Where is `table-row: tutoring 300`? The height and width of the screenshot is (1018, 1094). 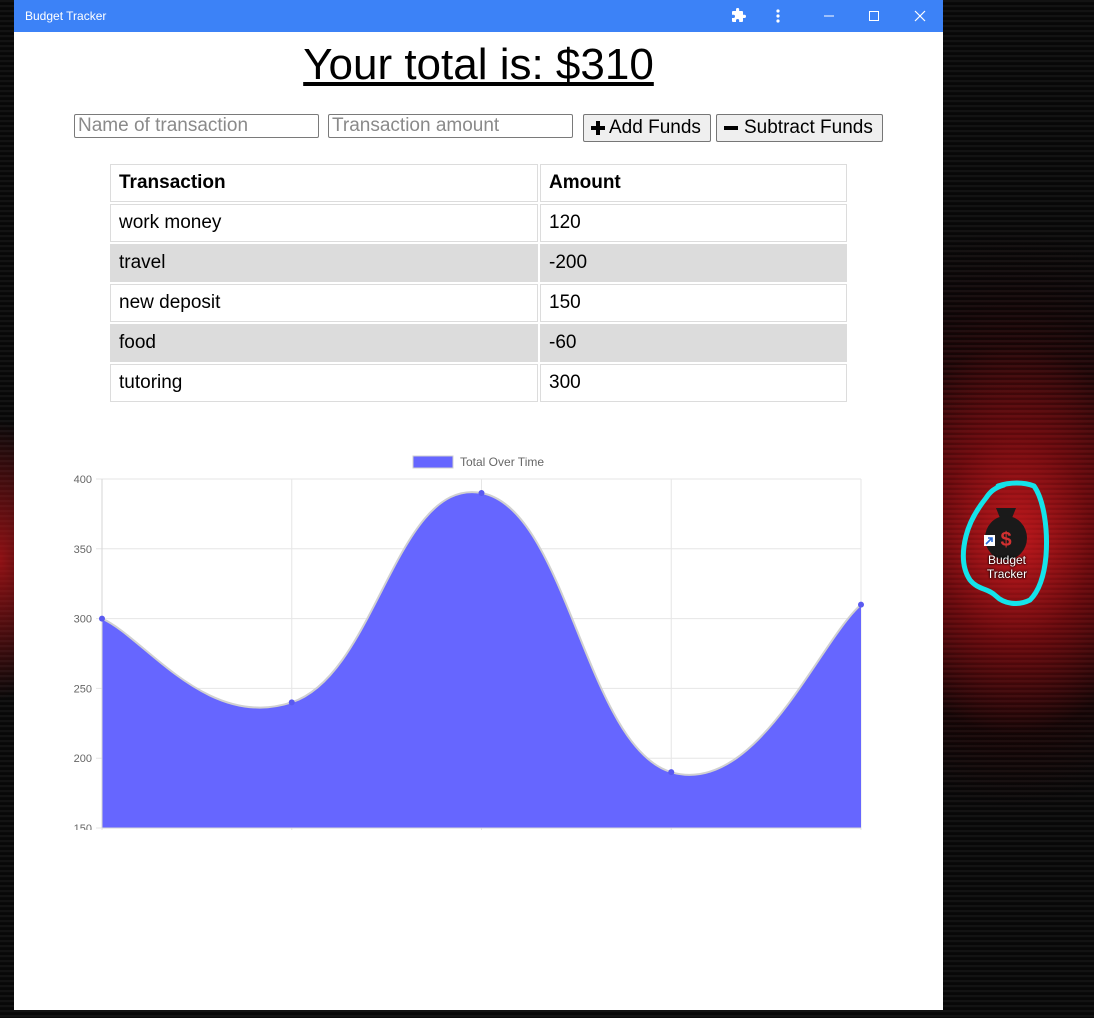
table-row: tutoring 300 is located at coordinates (478, 383).